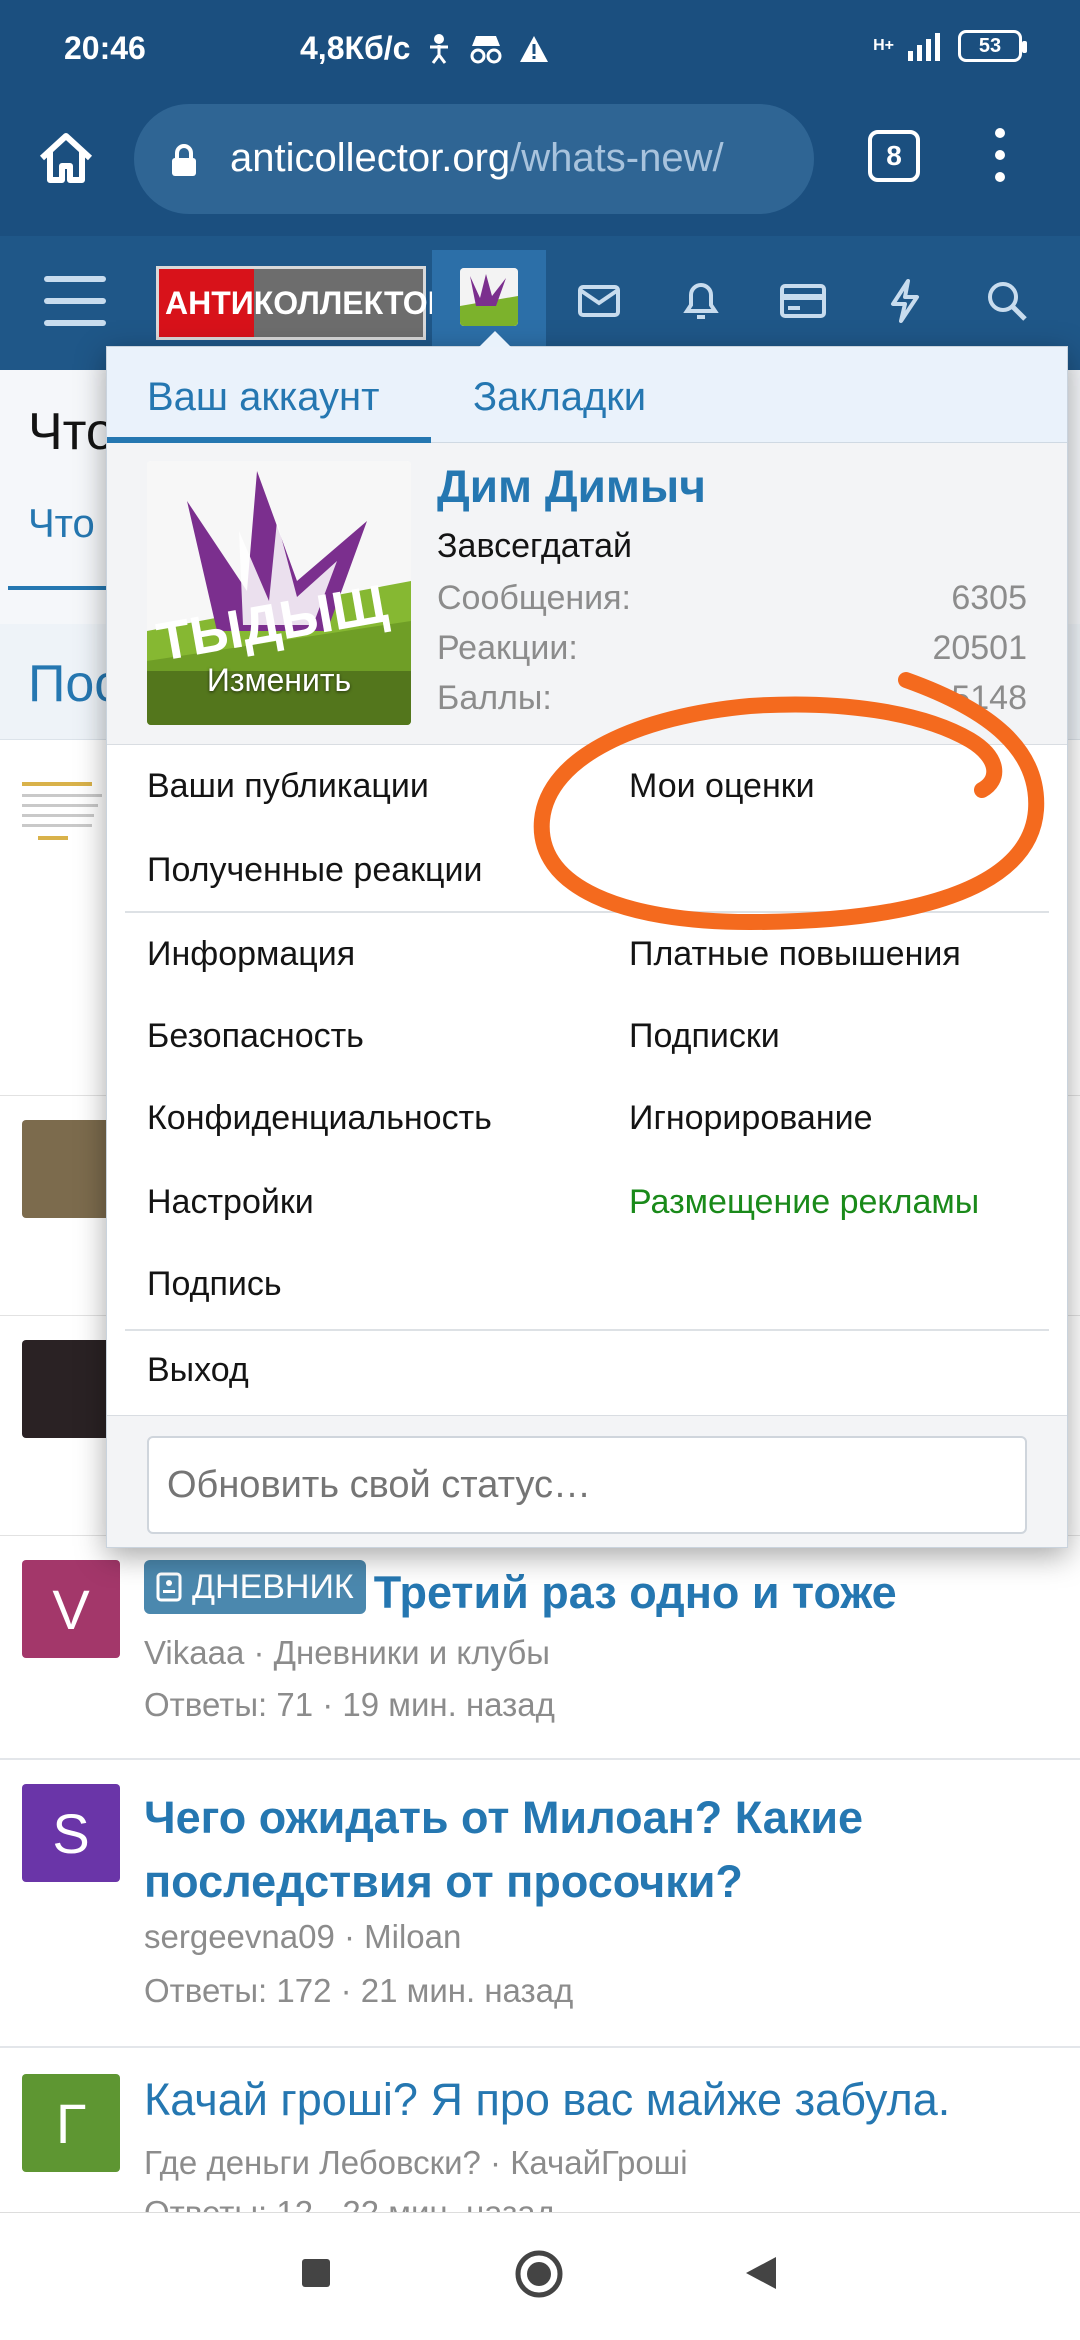 Image resolution: width=1080 pixels, height=2340 pixels. Describe the element at coordinates (279, 593) in the screenshot. I see `profile-avatar: ТЫДЫЩ Изменить` at that location.